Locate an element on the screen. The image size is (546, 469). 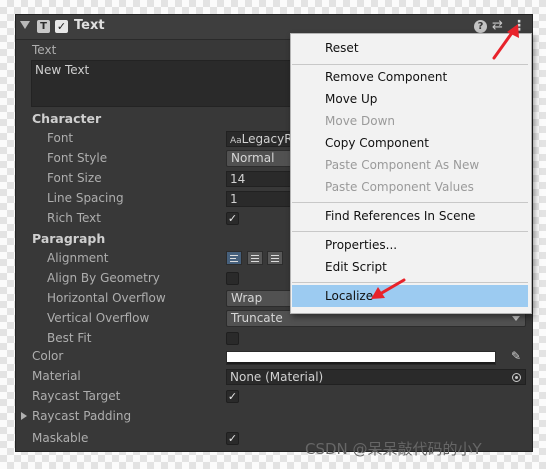
object-picker-icon is located at coordinates (516, 377).